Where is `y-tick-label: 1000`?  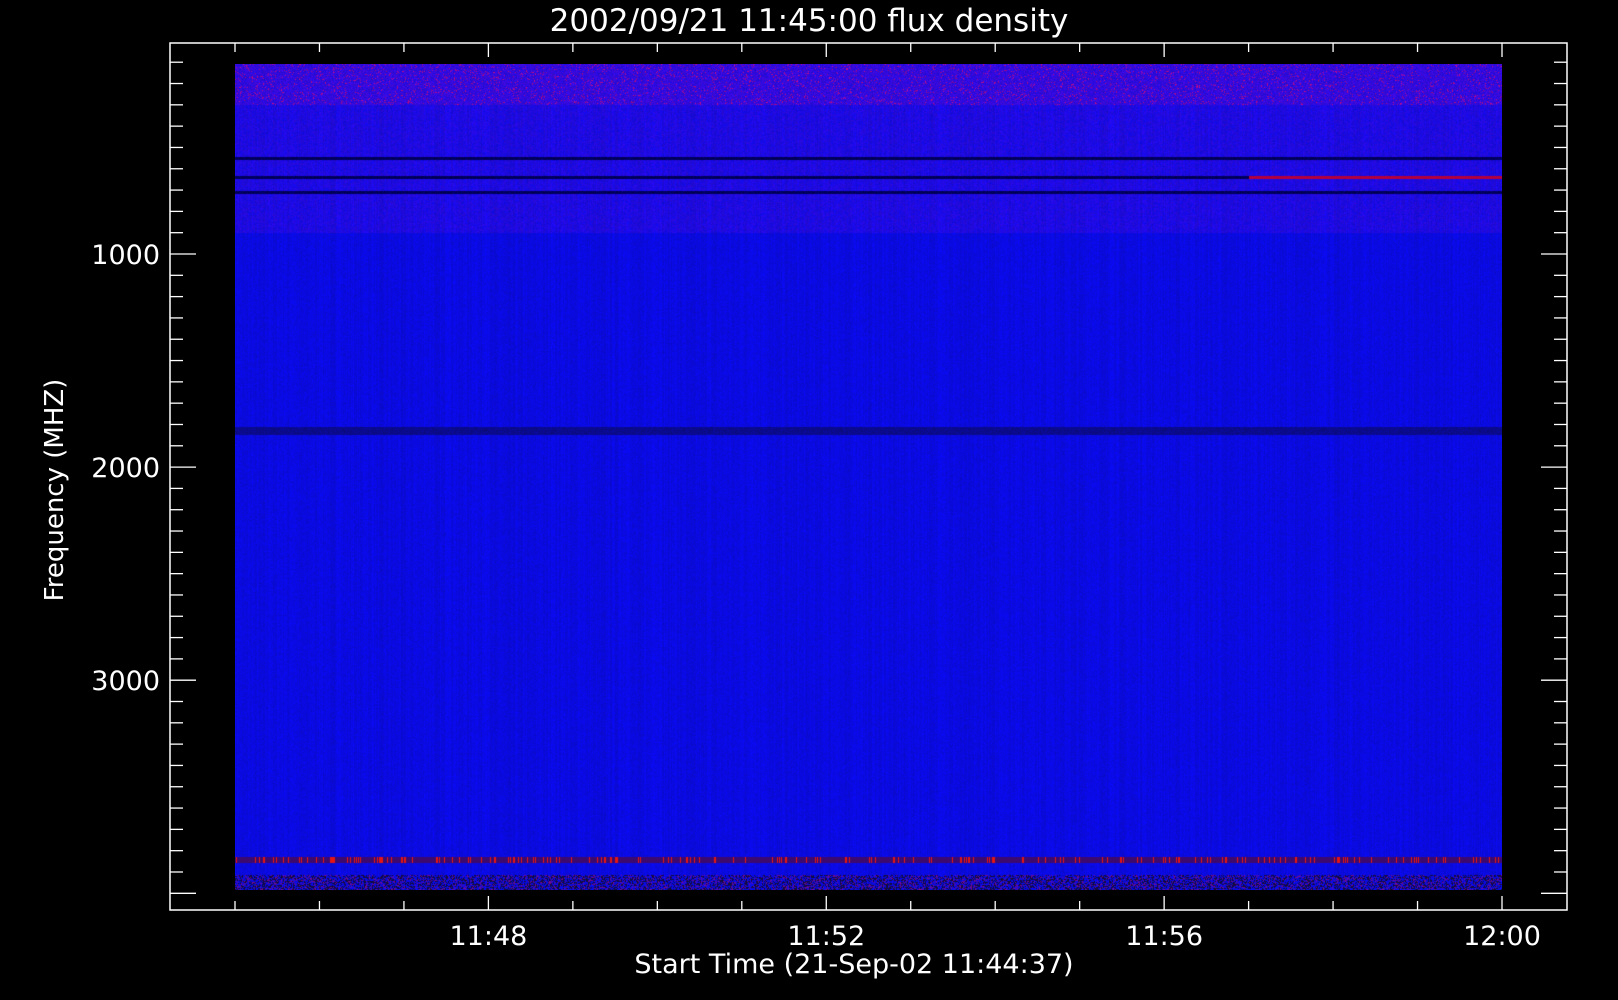 y-tick-label: 1000 is located at coordinates (125, 255).